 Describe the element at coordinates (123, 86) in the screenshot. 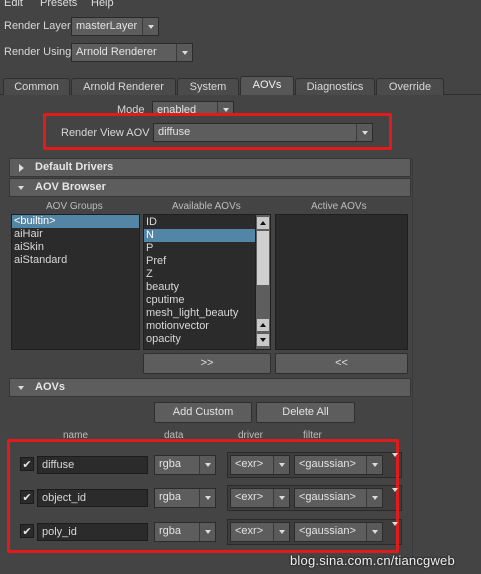

I see `tab-arnold-renderer: Arnold Renderer` at that location.